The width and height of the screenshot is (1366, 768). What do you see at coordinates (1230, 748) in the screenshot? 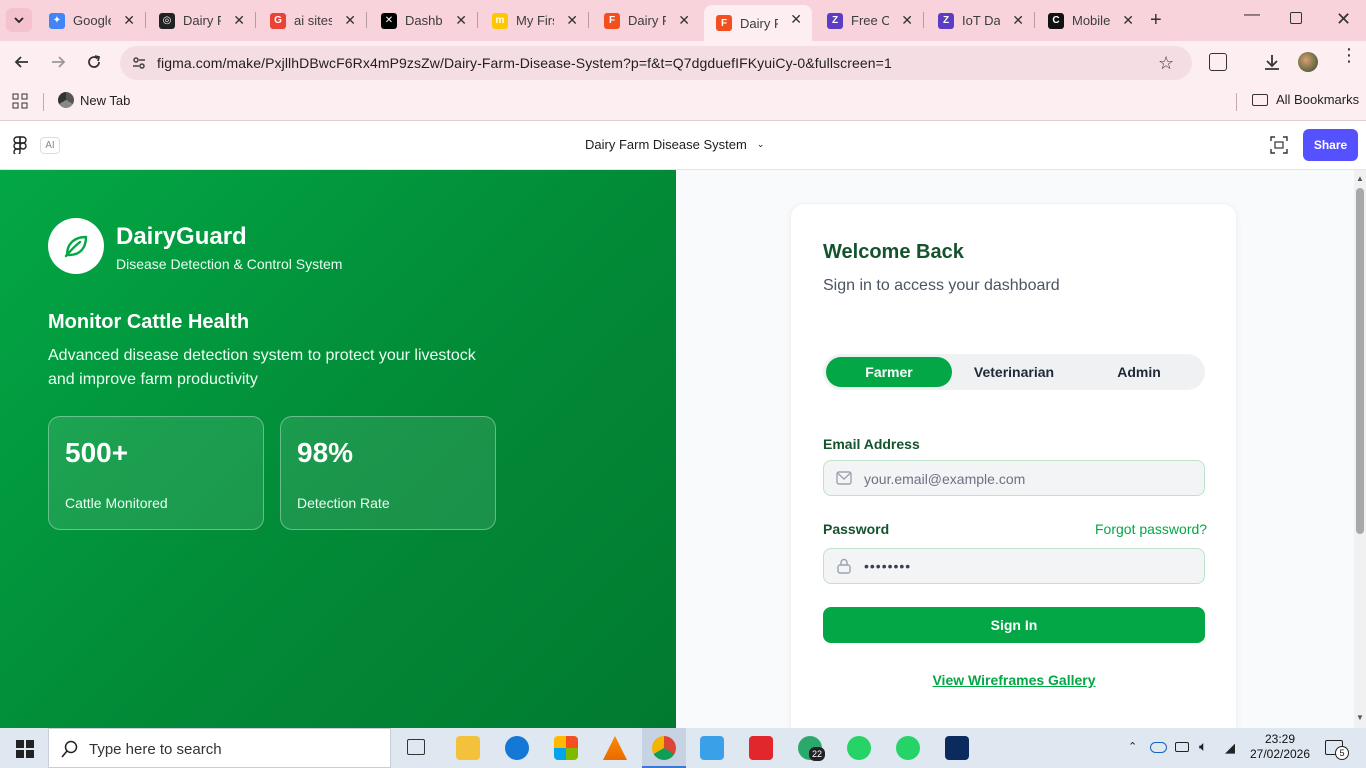
I see `wifi-icon: ◢` at bounding box center [1230, 748].